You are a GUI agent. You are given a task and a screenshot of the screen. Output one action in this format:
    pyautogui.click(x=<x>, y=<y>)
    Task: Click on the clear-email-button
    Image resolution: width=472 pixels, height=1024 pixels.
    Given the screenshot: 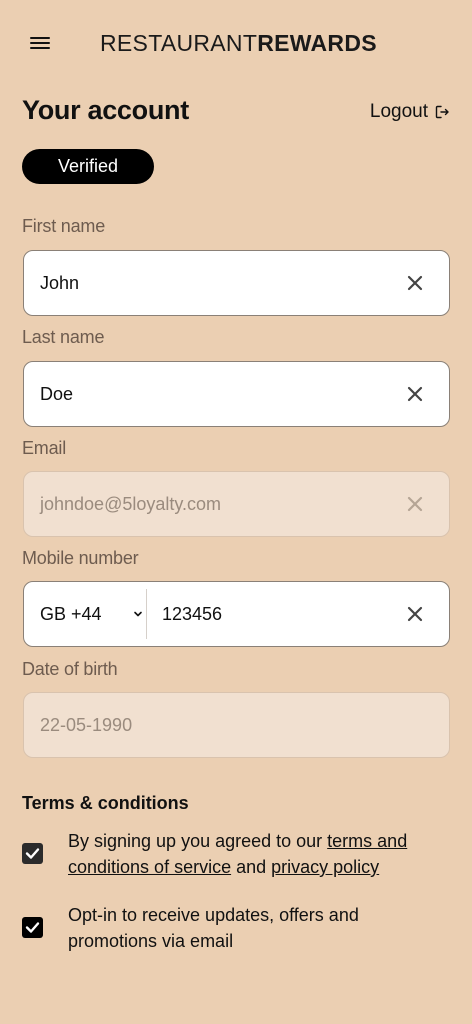 What is the action you would take?
    pyautogui.click(x=415, y=504)
    